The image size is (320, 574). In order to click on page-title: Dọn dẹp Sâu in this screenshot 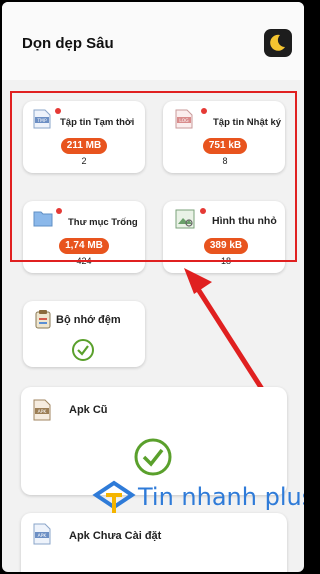, I will do `click(68, 43)`.